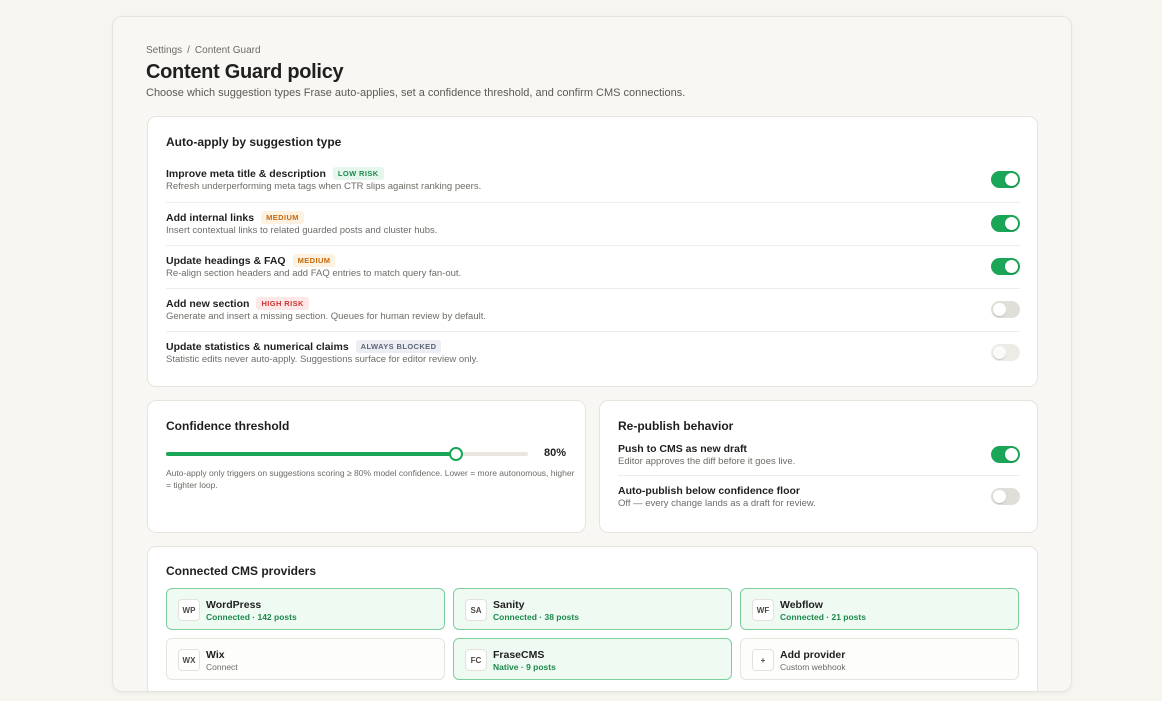  Describe the element at coordinates (305, 659) in the screenshot. I see `provider-card-wix: WX Wix Connect` at that location.